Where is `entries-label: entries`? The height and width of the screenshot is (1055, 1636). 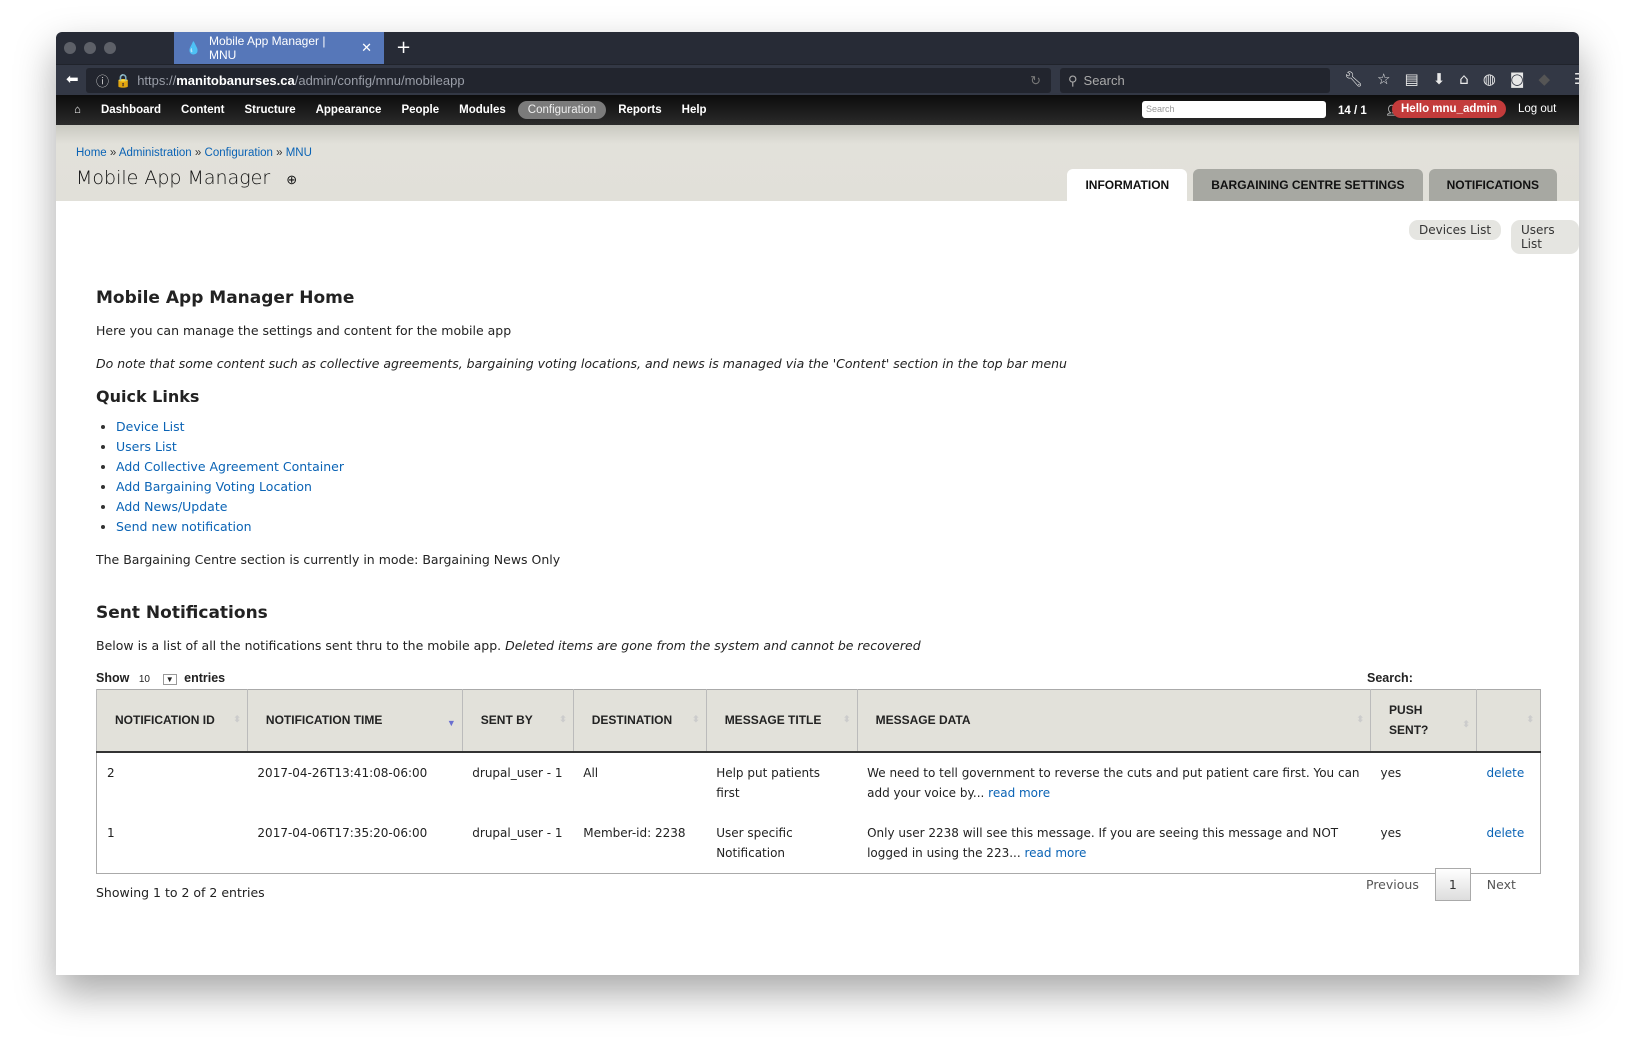
entries-label: entries is located at coordinates (205, 678).